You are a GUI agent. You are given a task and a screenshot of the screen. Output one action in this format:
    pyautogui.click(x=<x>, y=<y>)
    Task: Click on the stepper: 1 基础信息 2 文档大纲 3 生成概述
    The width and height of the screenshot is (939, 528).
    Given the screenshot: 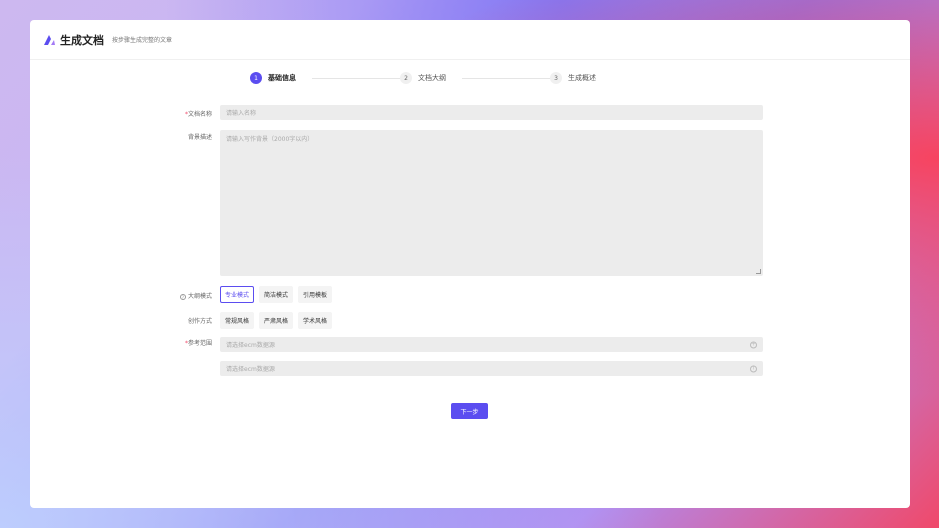 What is the action you would take?
    pyautogui.click(x=440, y=79)
    